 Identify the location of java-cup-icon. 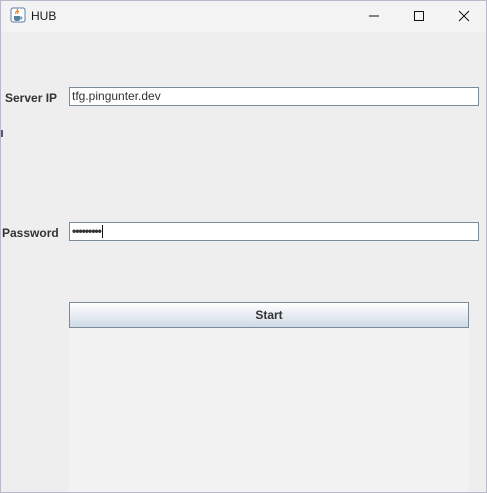
(18, 15).